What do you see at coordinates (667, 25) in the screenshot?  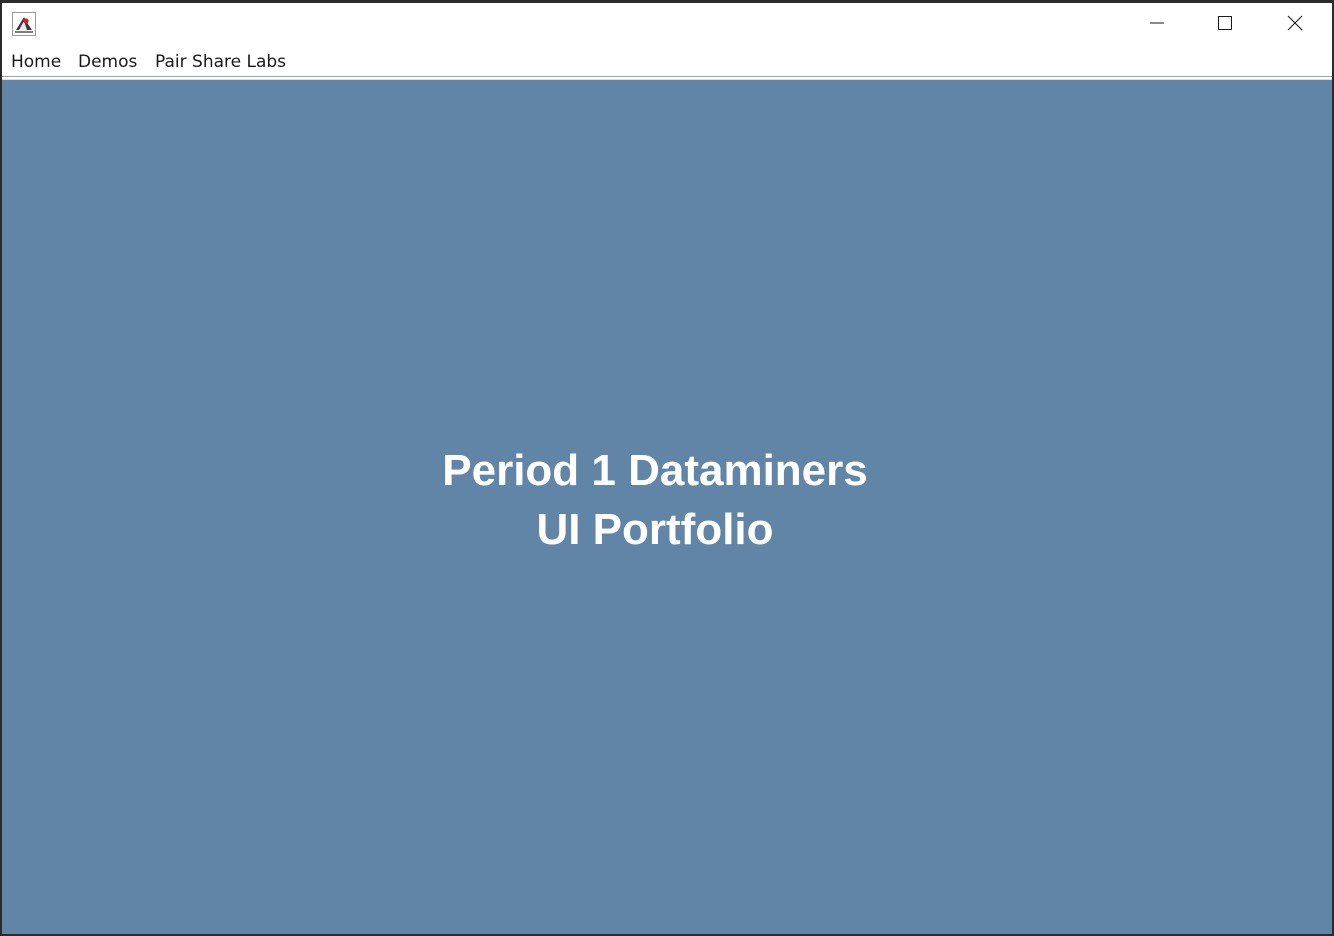 I see `title-bar` at bounding box center [667, 25].